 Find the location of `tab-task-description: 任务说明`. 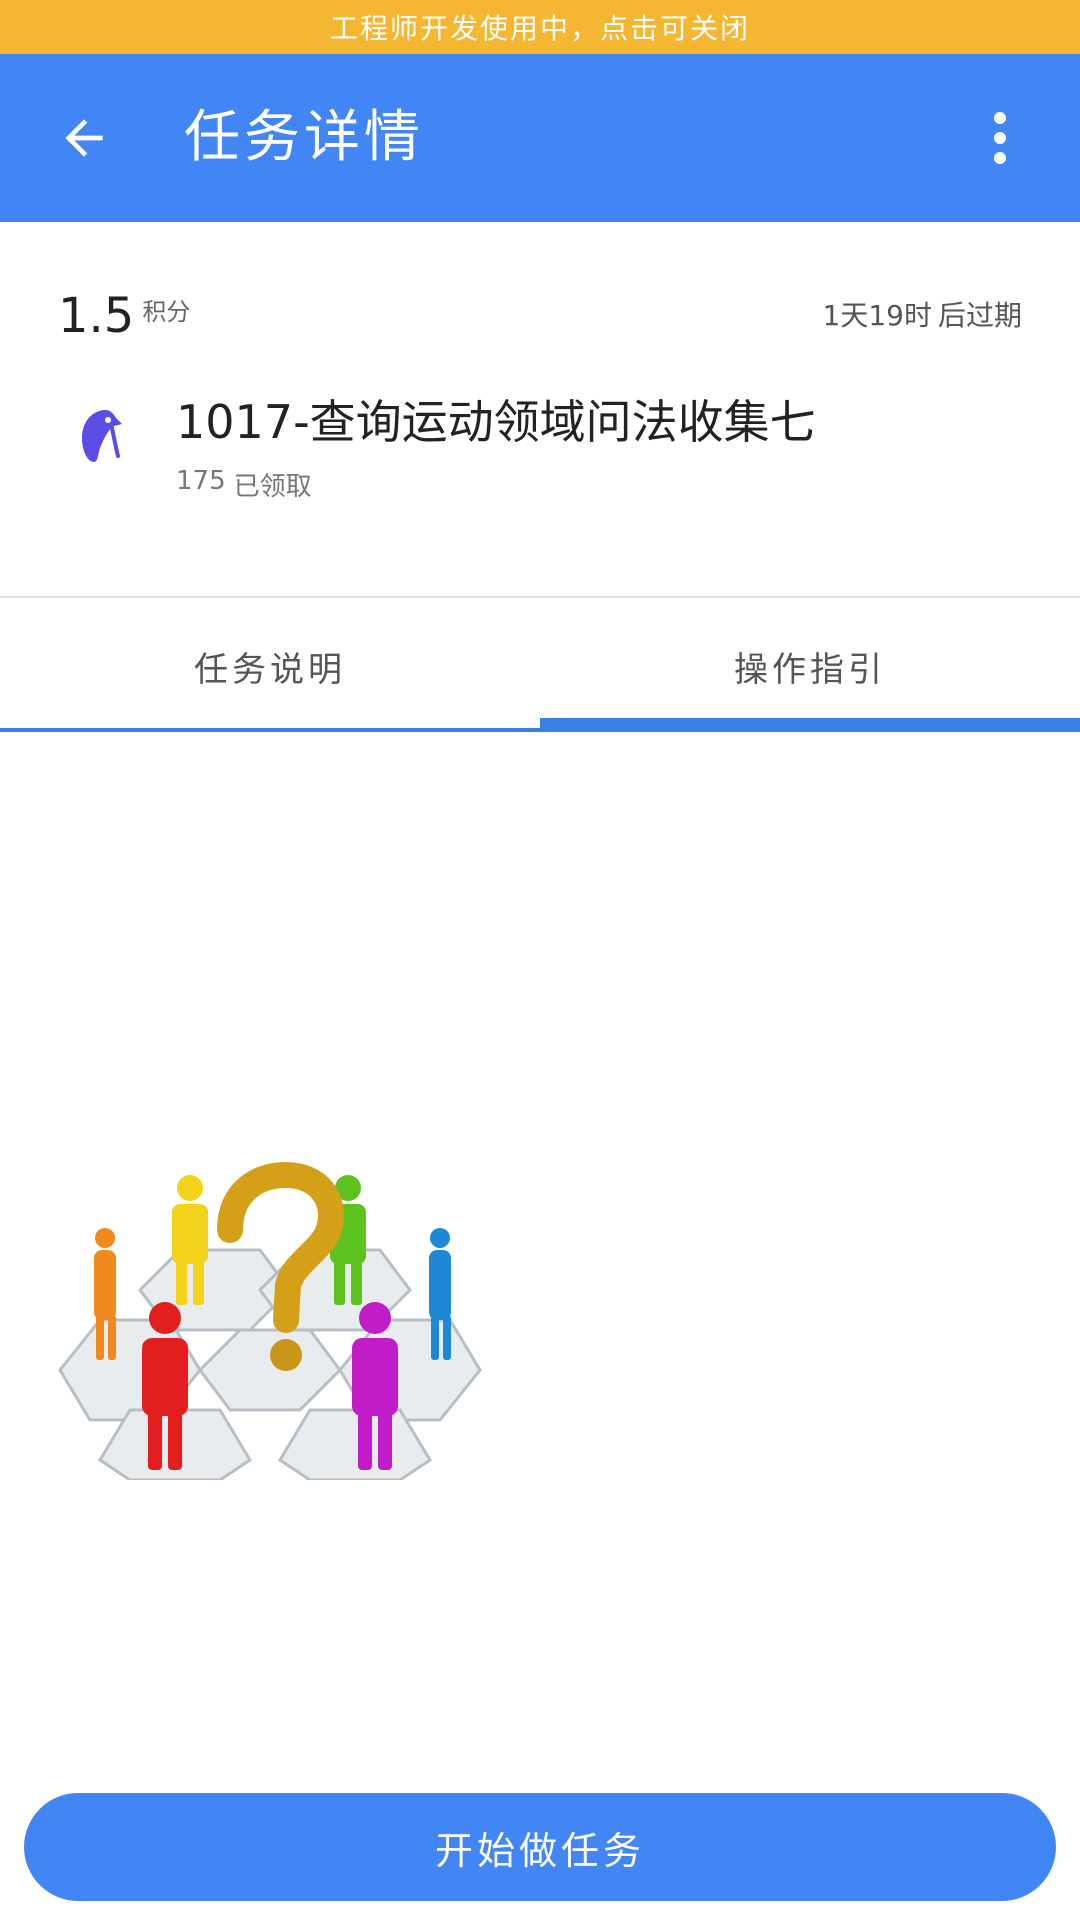

tab-task-description: 任务说明 is located at coordinates (270, 666).